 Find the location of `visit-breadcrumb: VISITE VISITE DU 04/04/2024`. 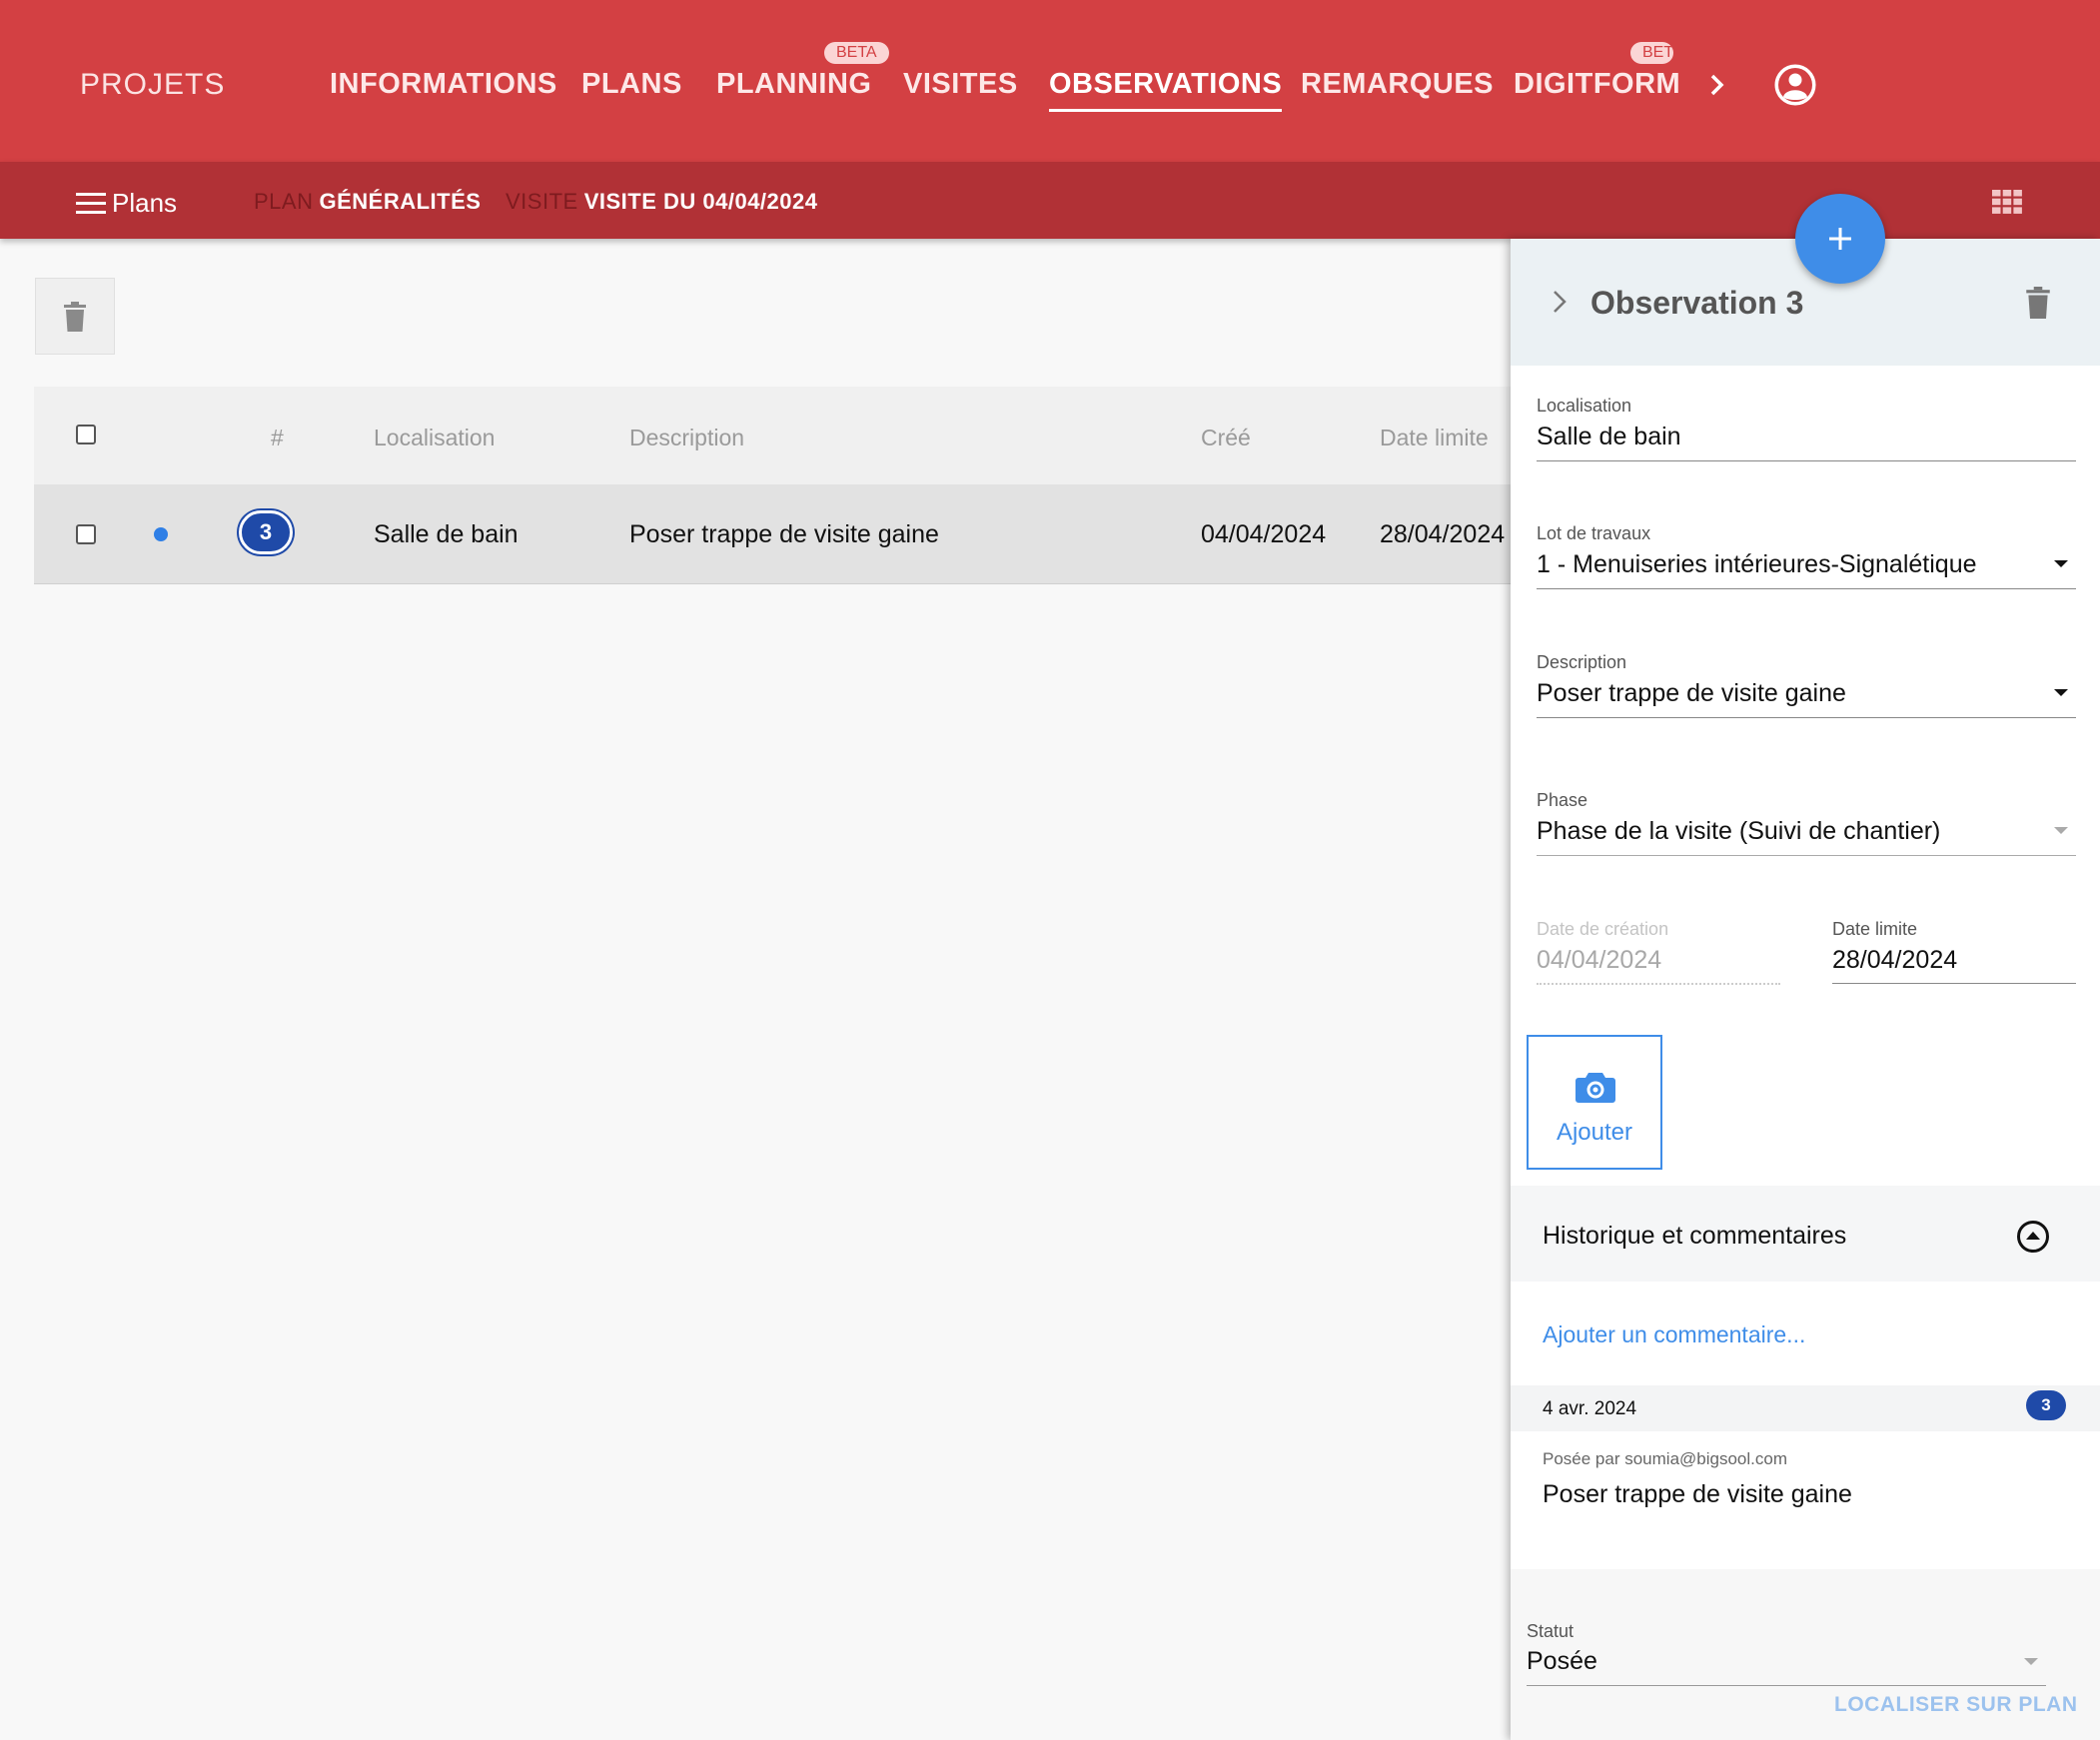

visit-breadcrumb: VISITE VISITE DU 04/04/2024 is located at coordinates (662, 202).